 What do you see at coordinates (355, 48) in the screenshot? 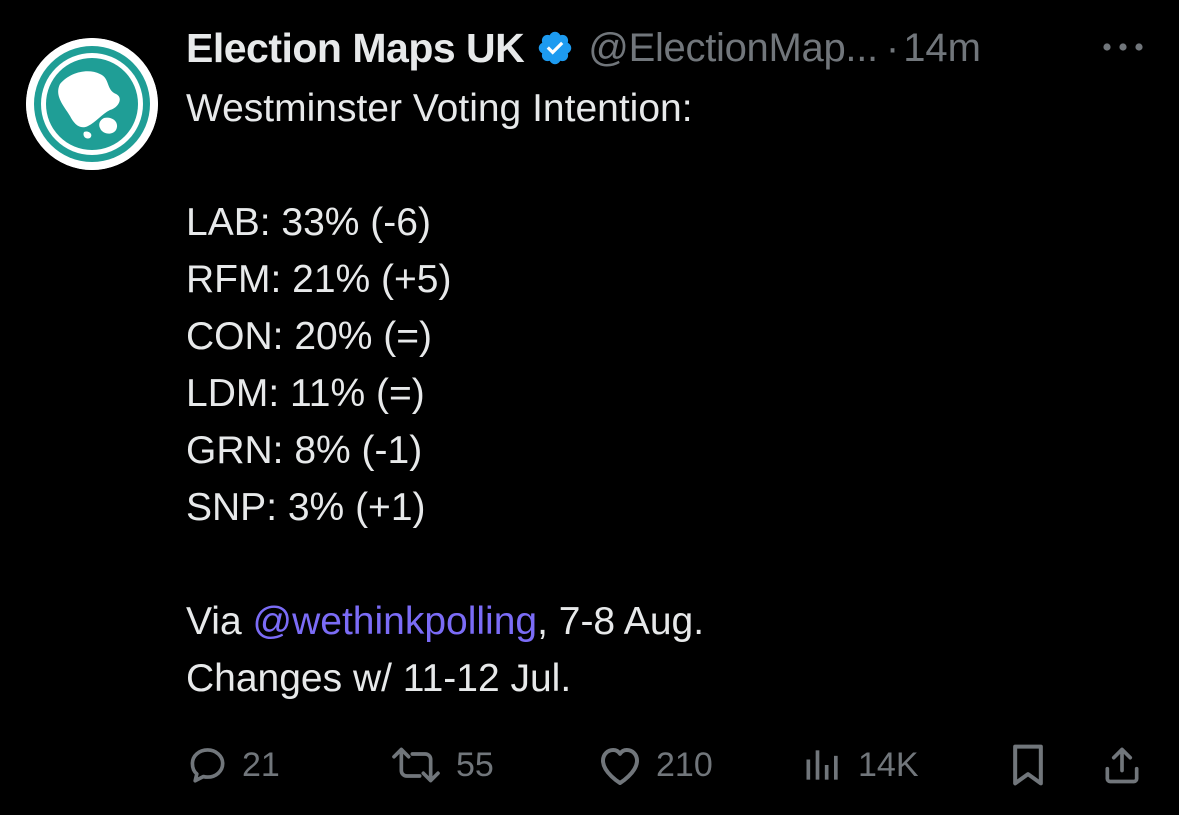
I see `author-name: Election Maps UK` at bounding box center [355, 48].